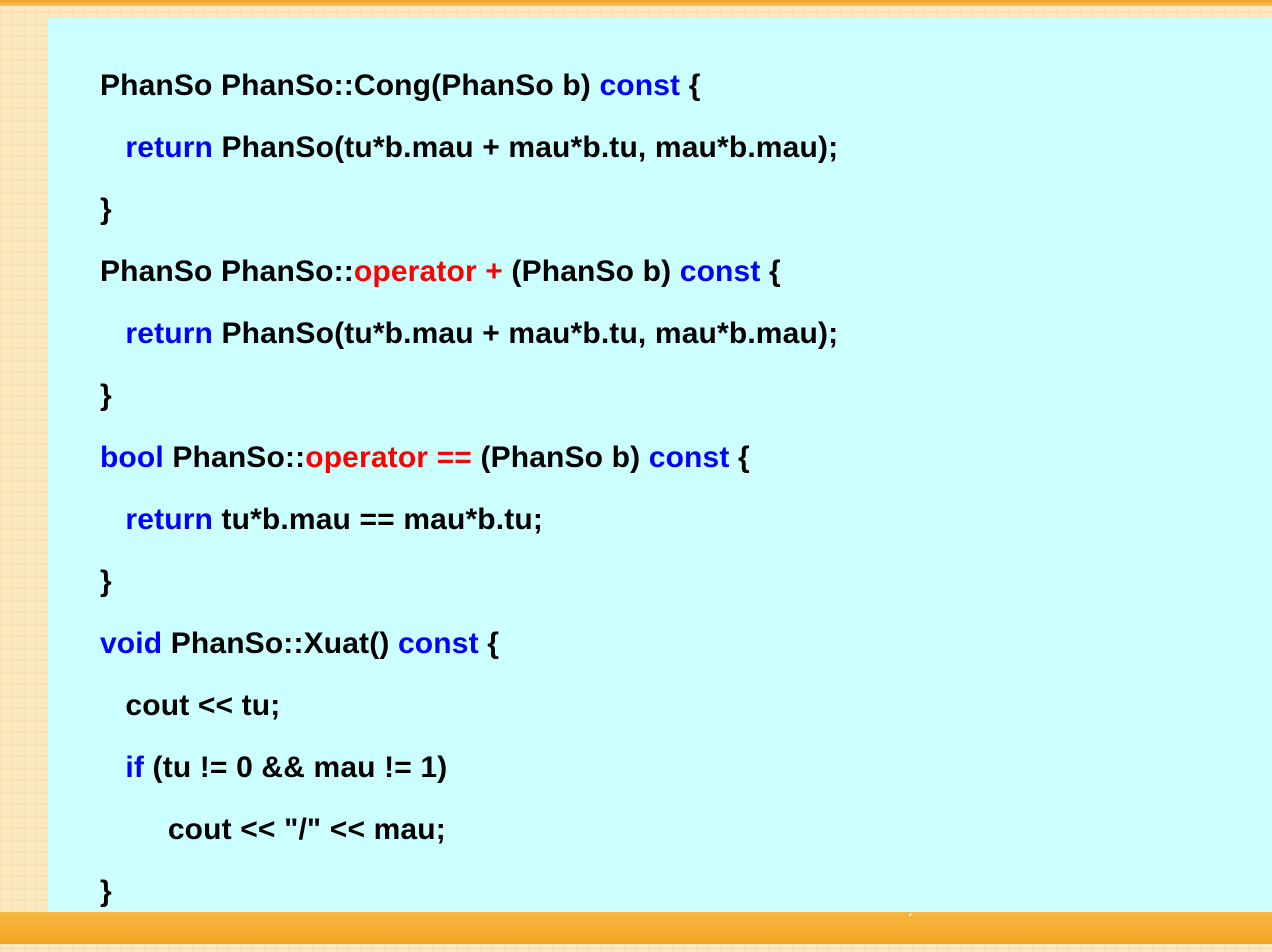  I want to click on code-token: tu*b.mau == mau*b.tu;, so click(378, 519).